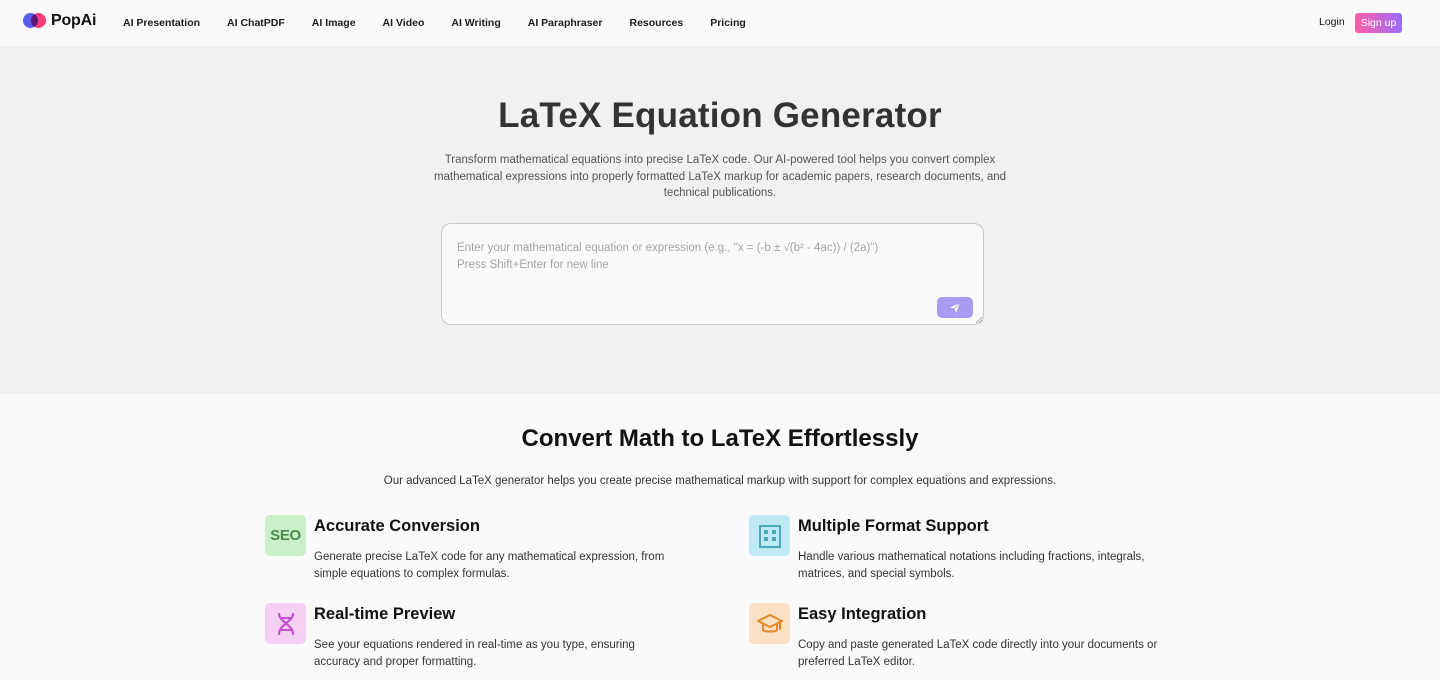 This screenshot has width=1440, height=680. What do you see at coordinates (720, 438) in the screenshot?
I see `features-title: Convert Math to LaTeX Effortlessly` at bounding box center [720, 438].